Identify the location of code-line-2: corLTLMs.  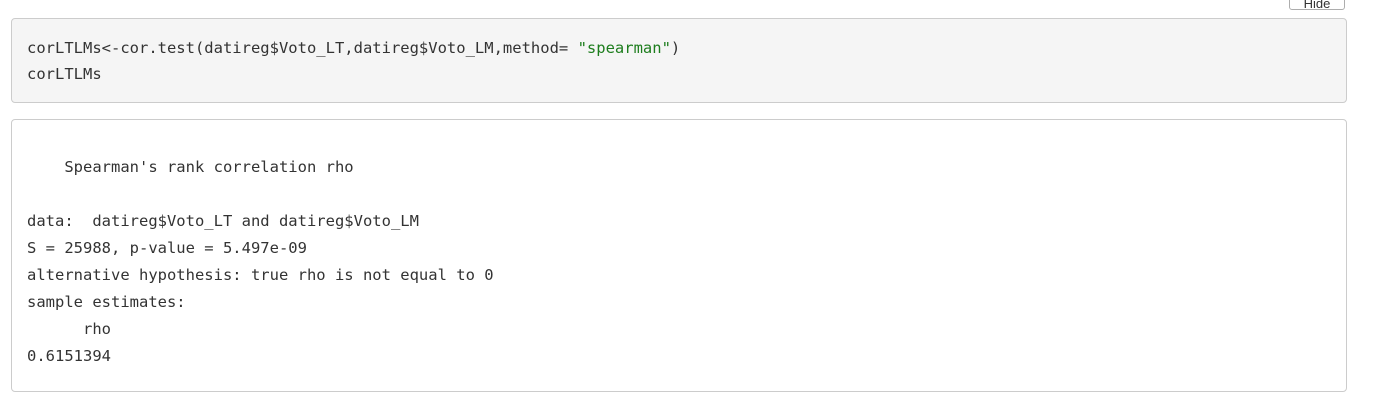
(64, 74).